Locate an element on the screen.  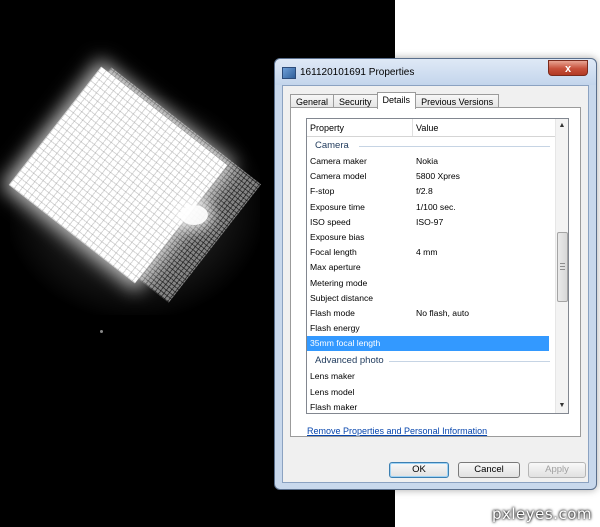
list-item: Focal length 4 mm is located at coordinates (431, 252).